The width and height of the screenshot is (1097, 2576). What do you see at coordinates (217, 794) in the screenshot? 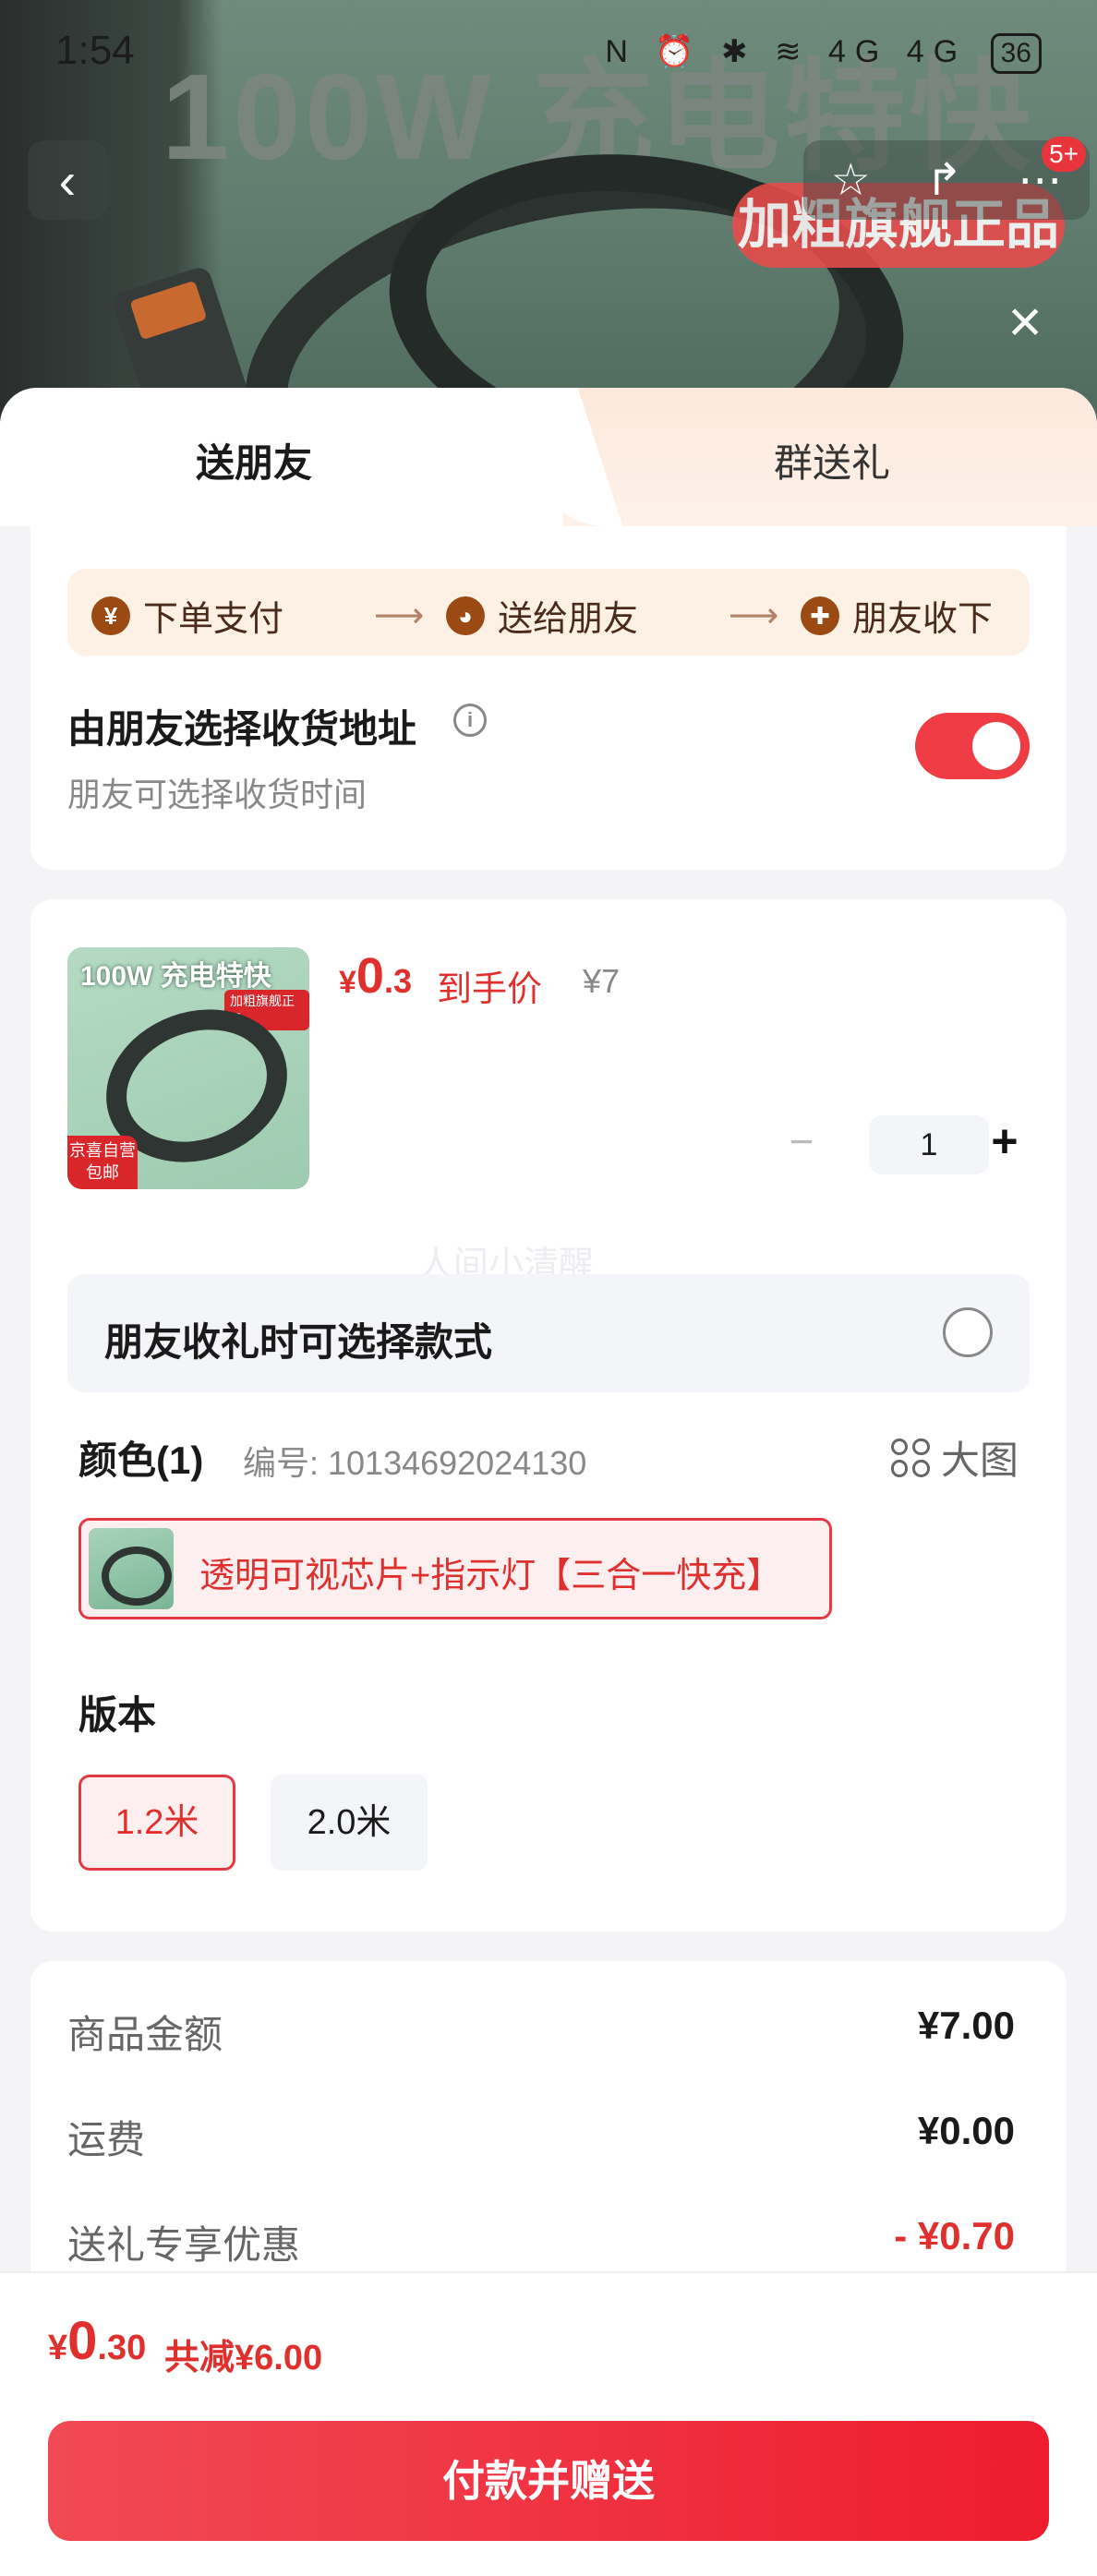
I see `address-option-subtitle: 朋友可选择收货时间` at bounding box center [217, 794].